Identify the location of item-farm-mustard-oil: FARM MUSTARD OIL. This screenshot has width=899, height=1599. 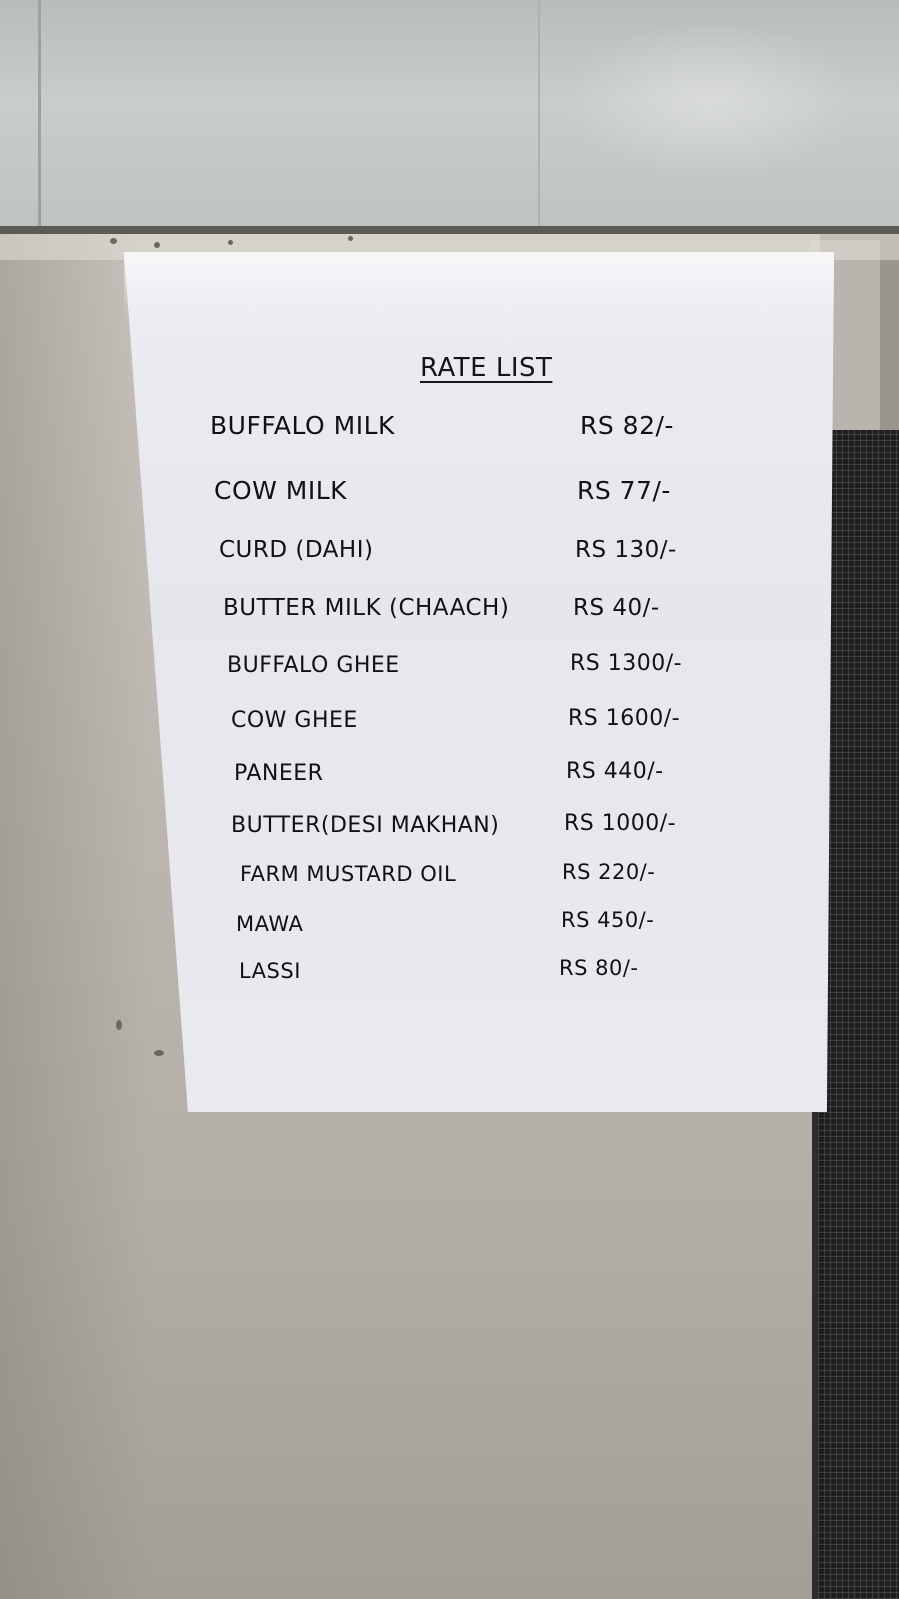
(348, 874).